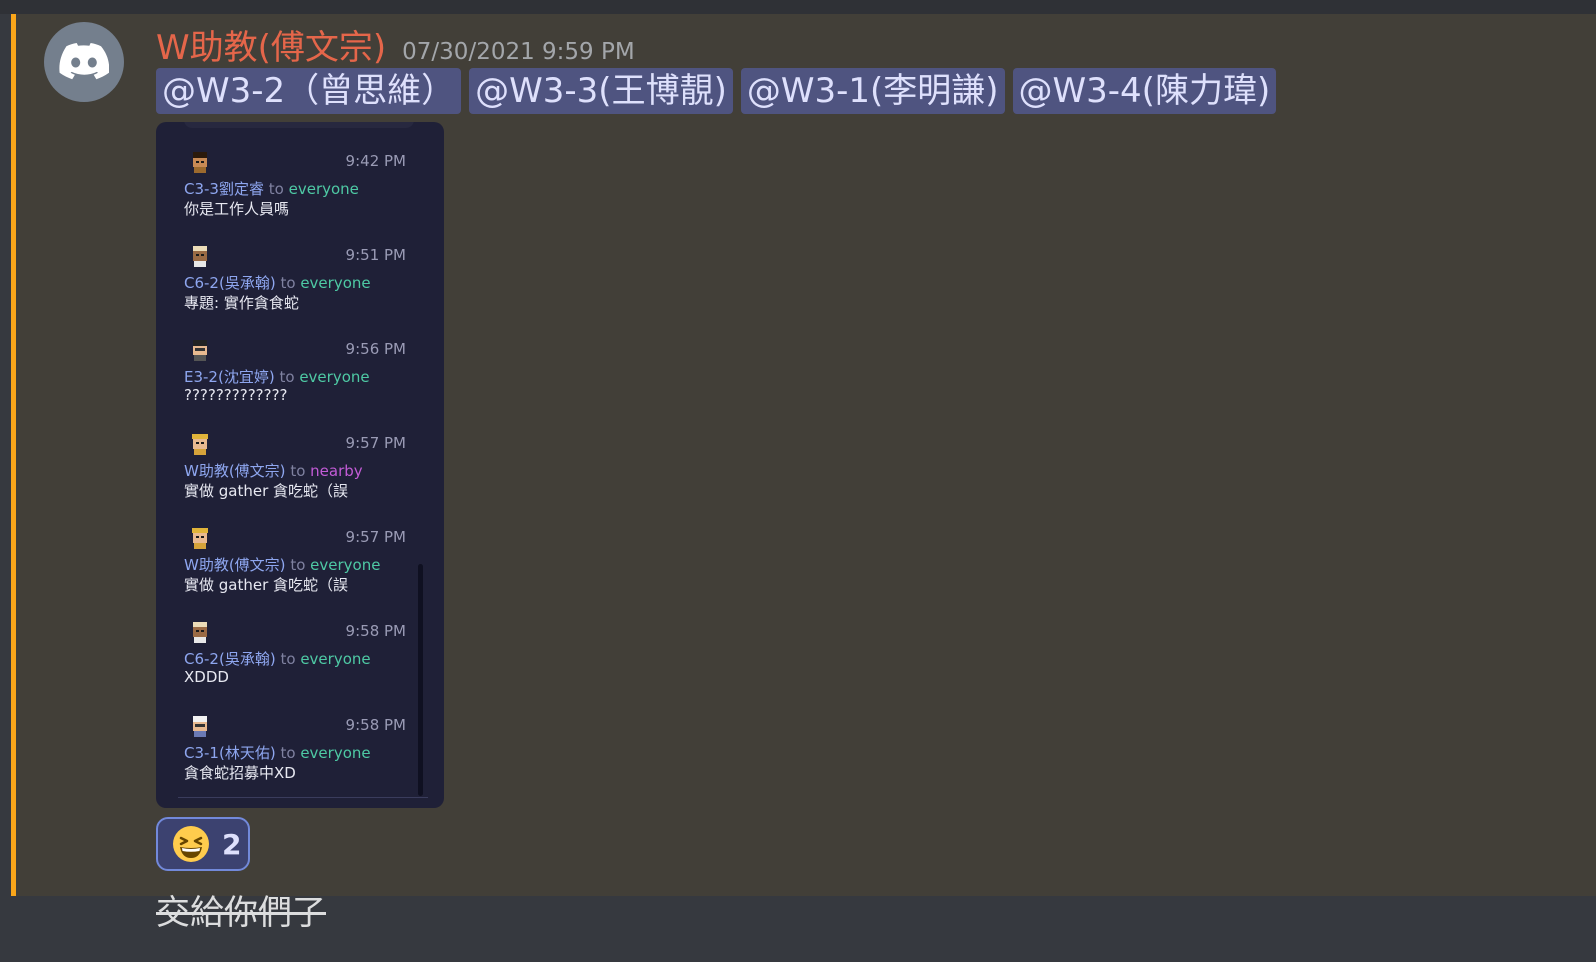 The image size is (1596, 962). Describe the element at coordinates (230, 753) in the screenshot. I see `chat-sender: C3-1(林天佑)` at that location.